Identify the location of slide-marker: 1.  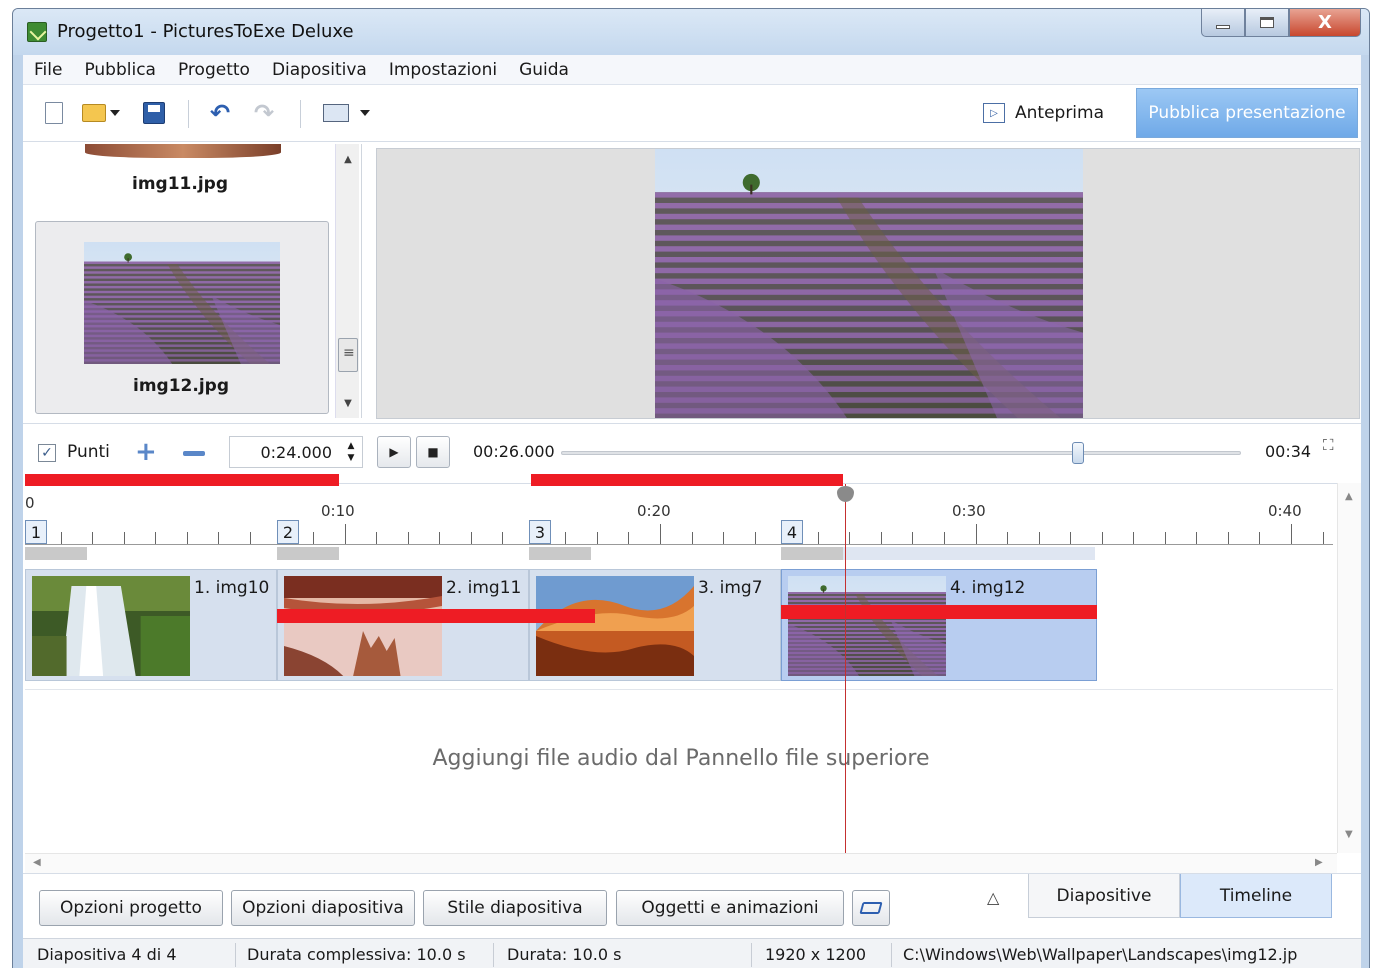
(36, 532).